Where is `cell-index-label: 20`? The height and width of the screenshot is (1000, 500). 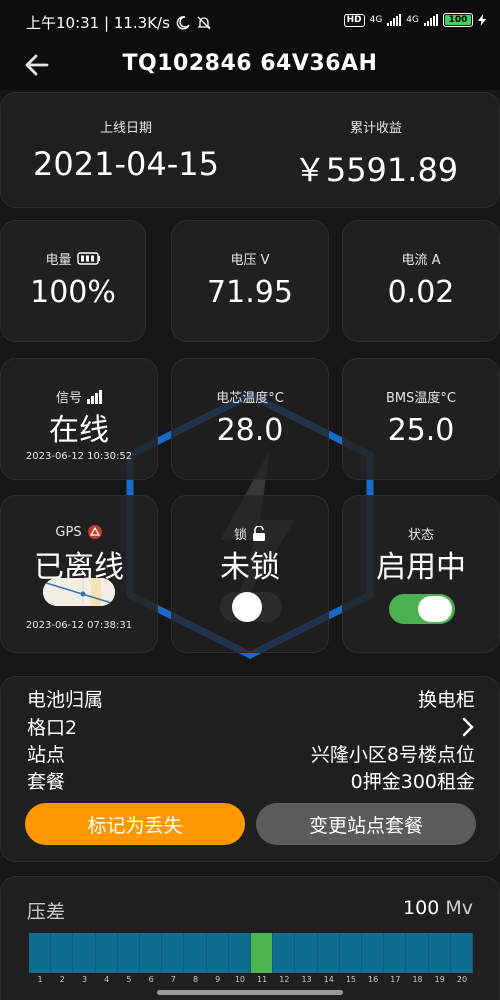
cell-index-label: 20 is located at coordinates (462, 979).